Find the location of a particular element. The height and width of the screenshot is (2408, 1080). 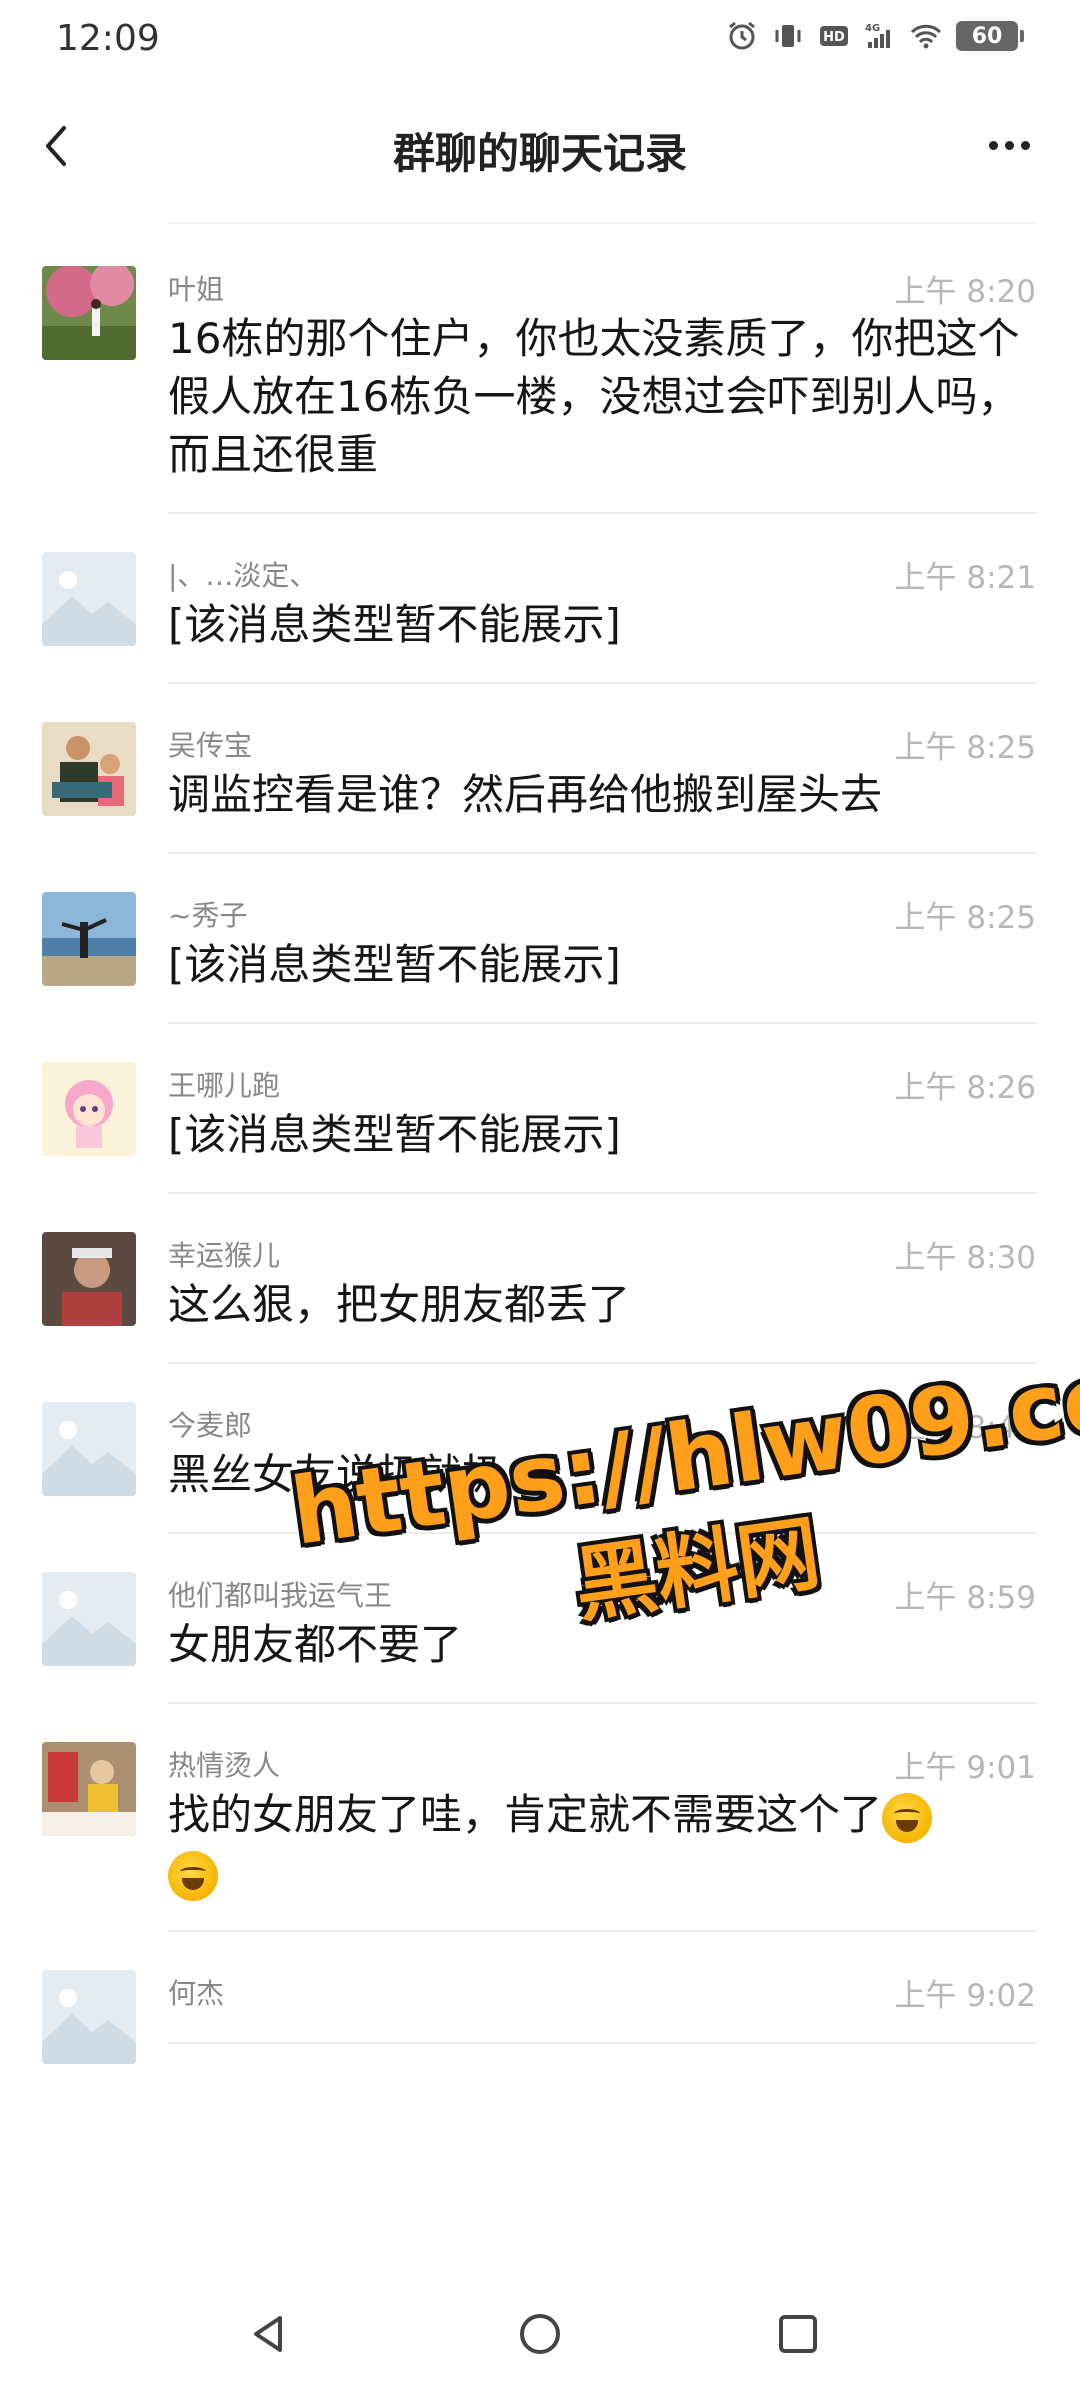

message-time: 上午 8:30 is located at coordinates (965, 1258).